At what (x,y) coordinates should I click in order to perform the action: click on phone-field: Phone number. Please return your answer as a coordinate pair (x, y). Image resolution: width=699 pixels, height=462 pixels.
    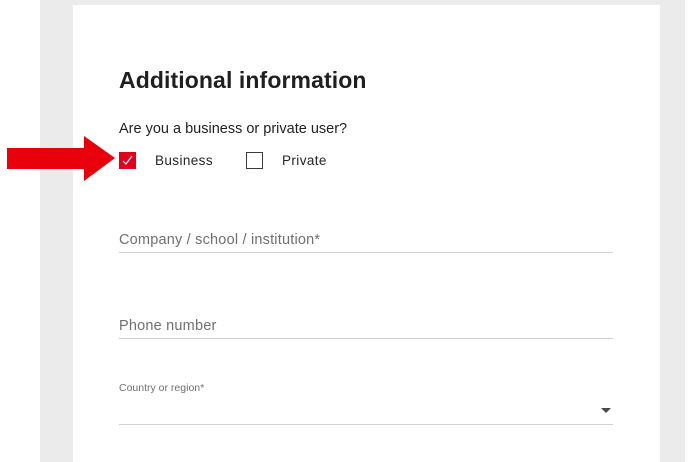
    Looking at the image, I should click on (366, 328).